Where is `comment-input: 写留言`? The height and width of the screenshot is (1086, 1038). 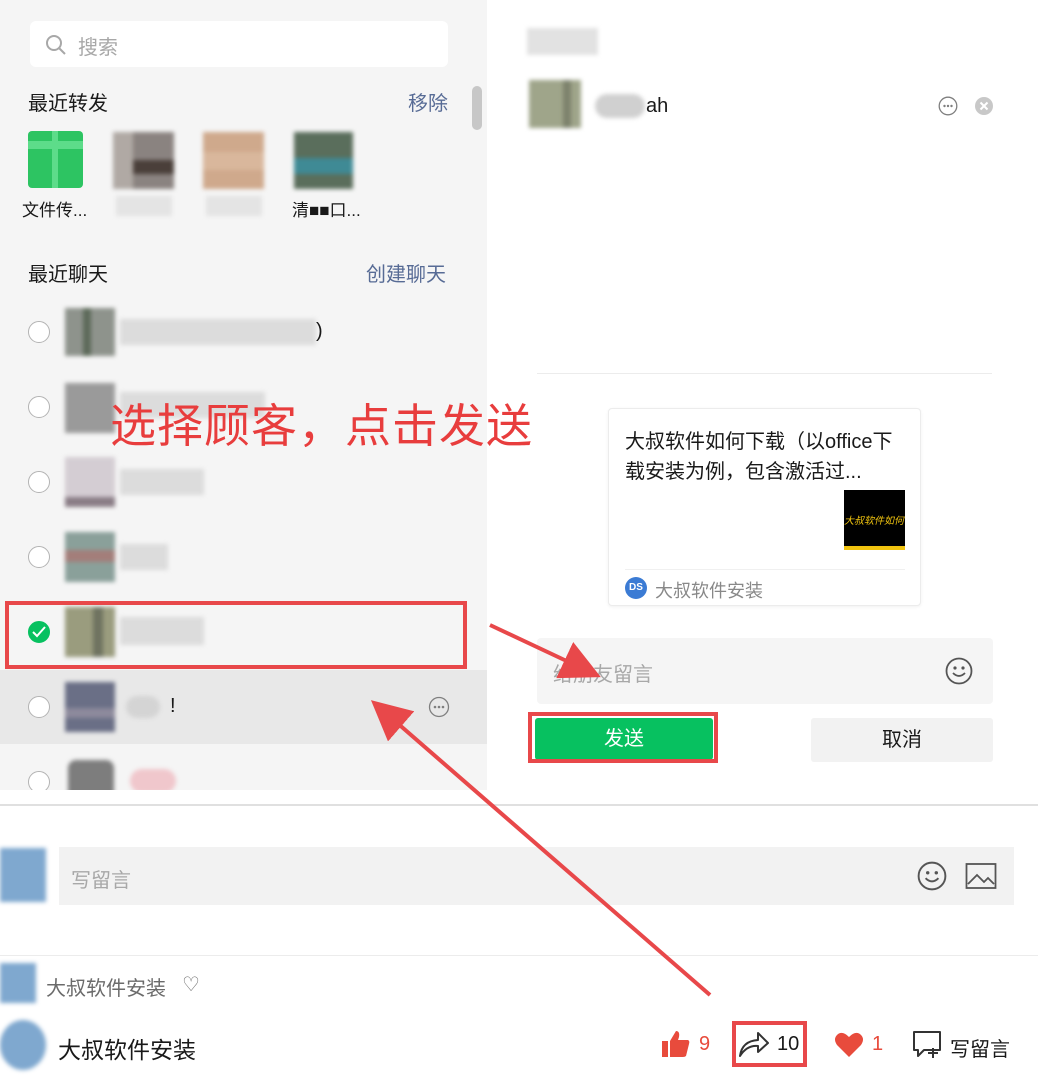
comment-input: 写留言 is located at coordinates (536, 876).